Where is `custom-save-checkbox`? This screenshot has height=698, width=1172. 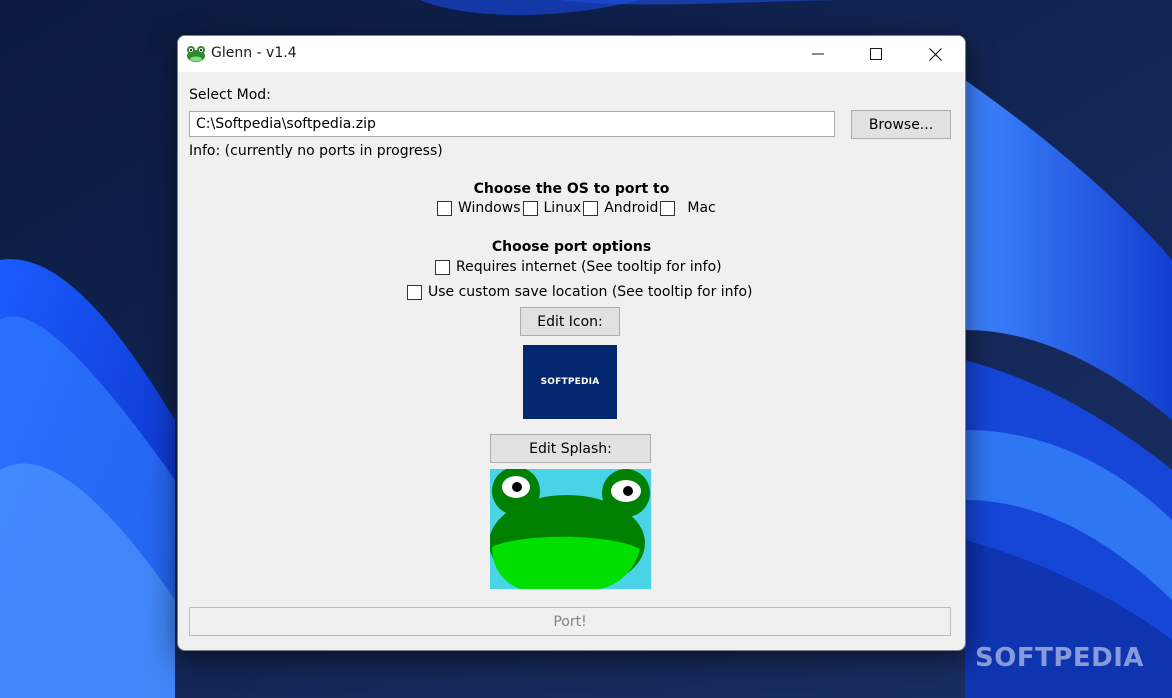
custom-save-checkbox is located at coordinates (414, 292).